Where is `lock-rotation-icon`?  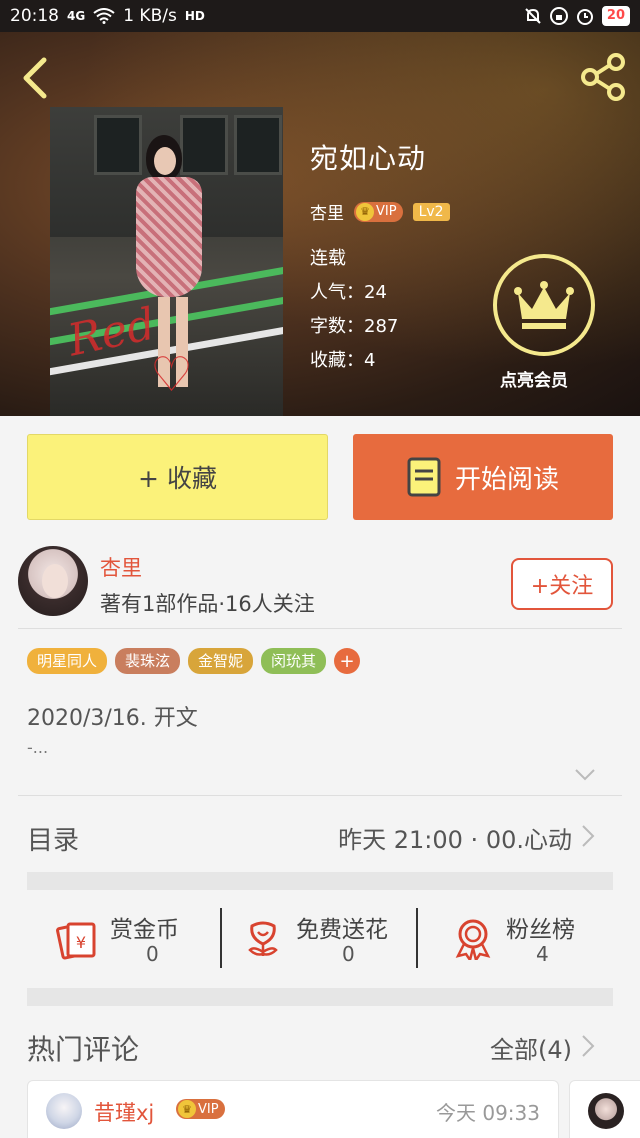 lock-rotation-icon is located at coordinates (558, 16).